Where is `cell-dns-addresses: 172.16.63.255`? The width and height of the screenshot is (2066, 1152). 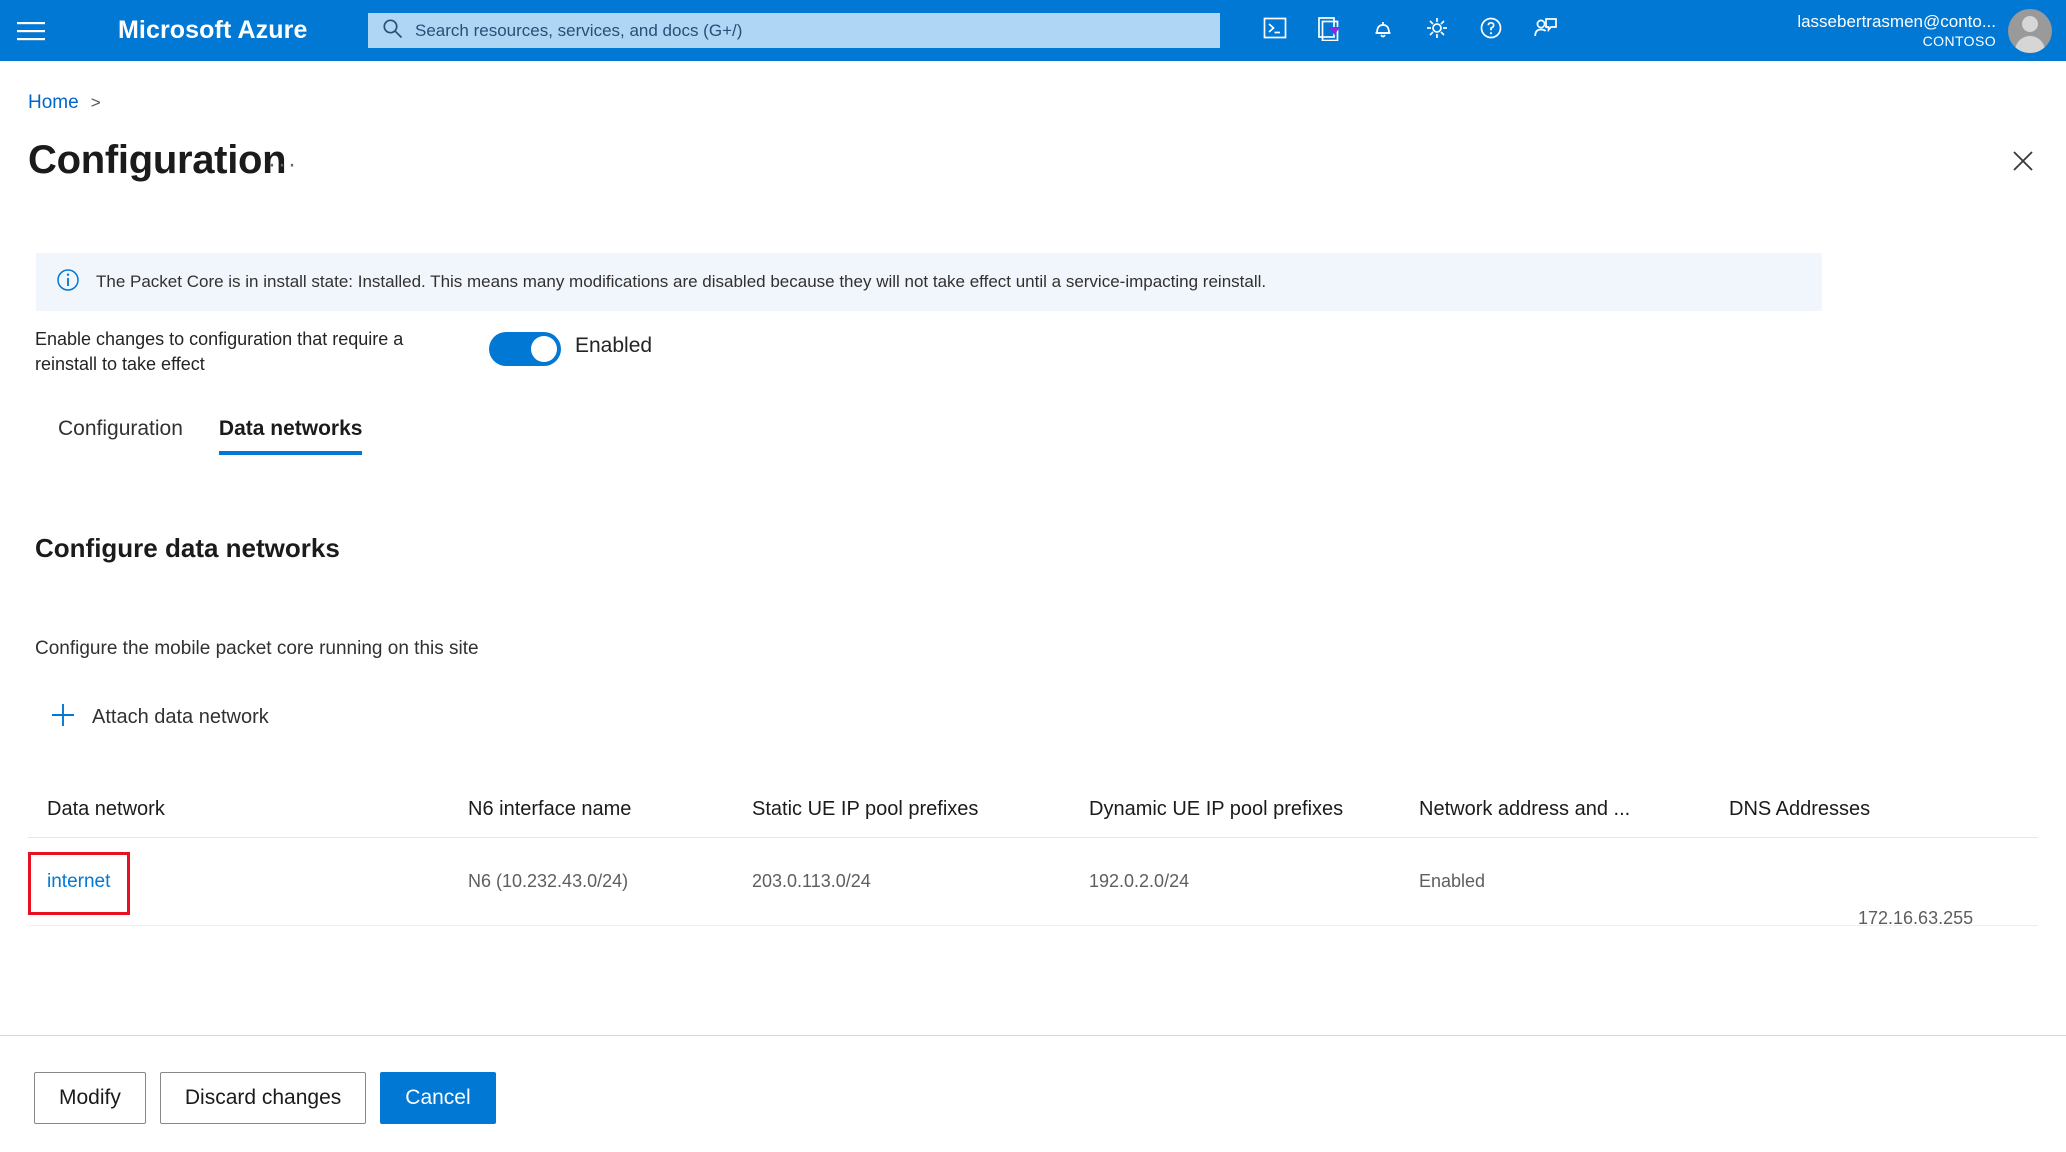
cell-dns-addresses: 172.16.63.255 is located at coordinates (1916, 918).